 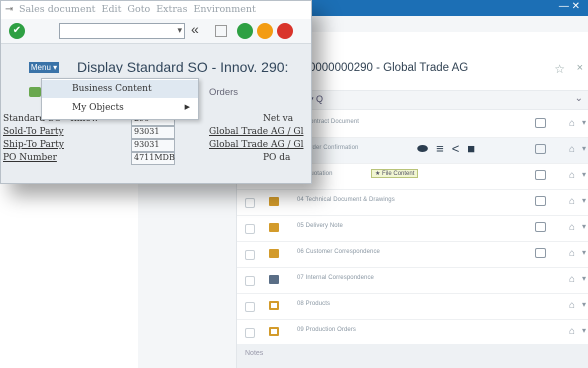 I want to click on favorite-star-icon: ☆, so click(x=559, y=69).